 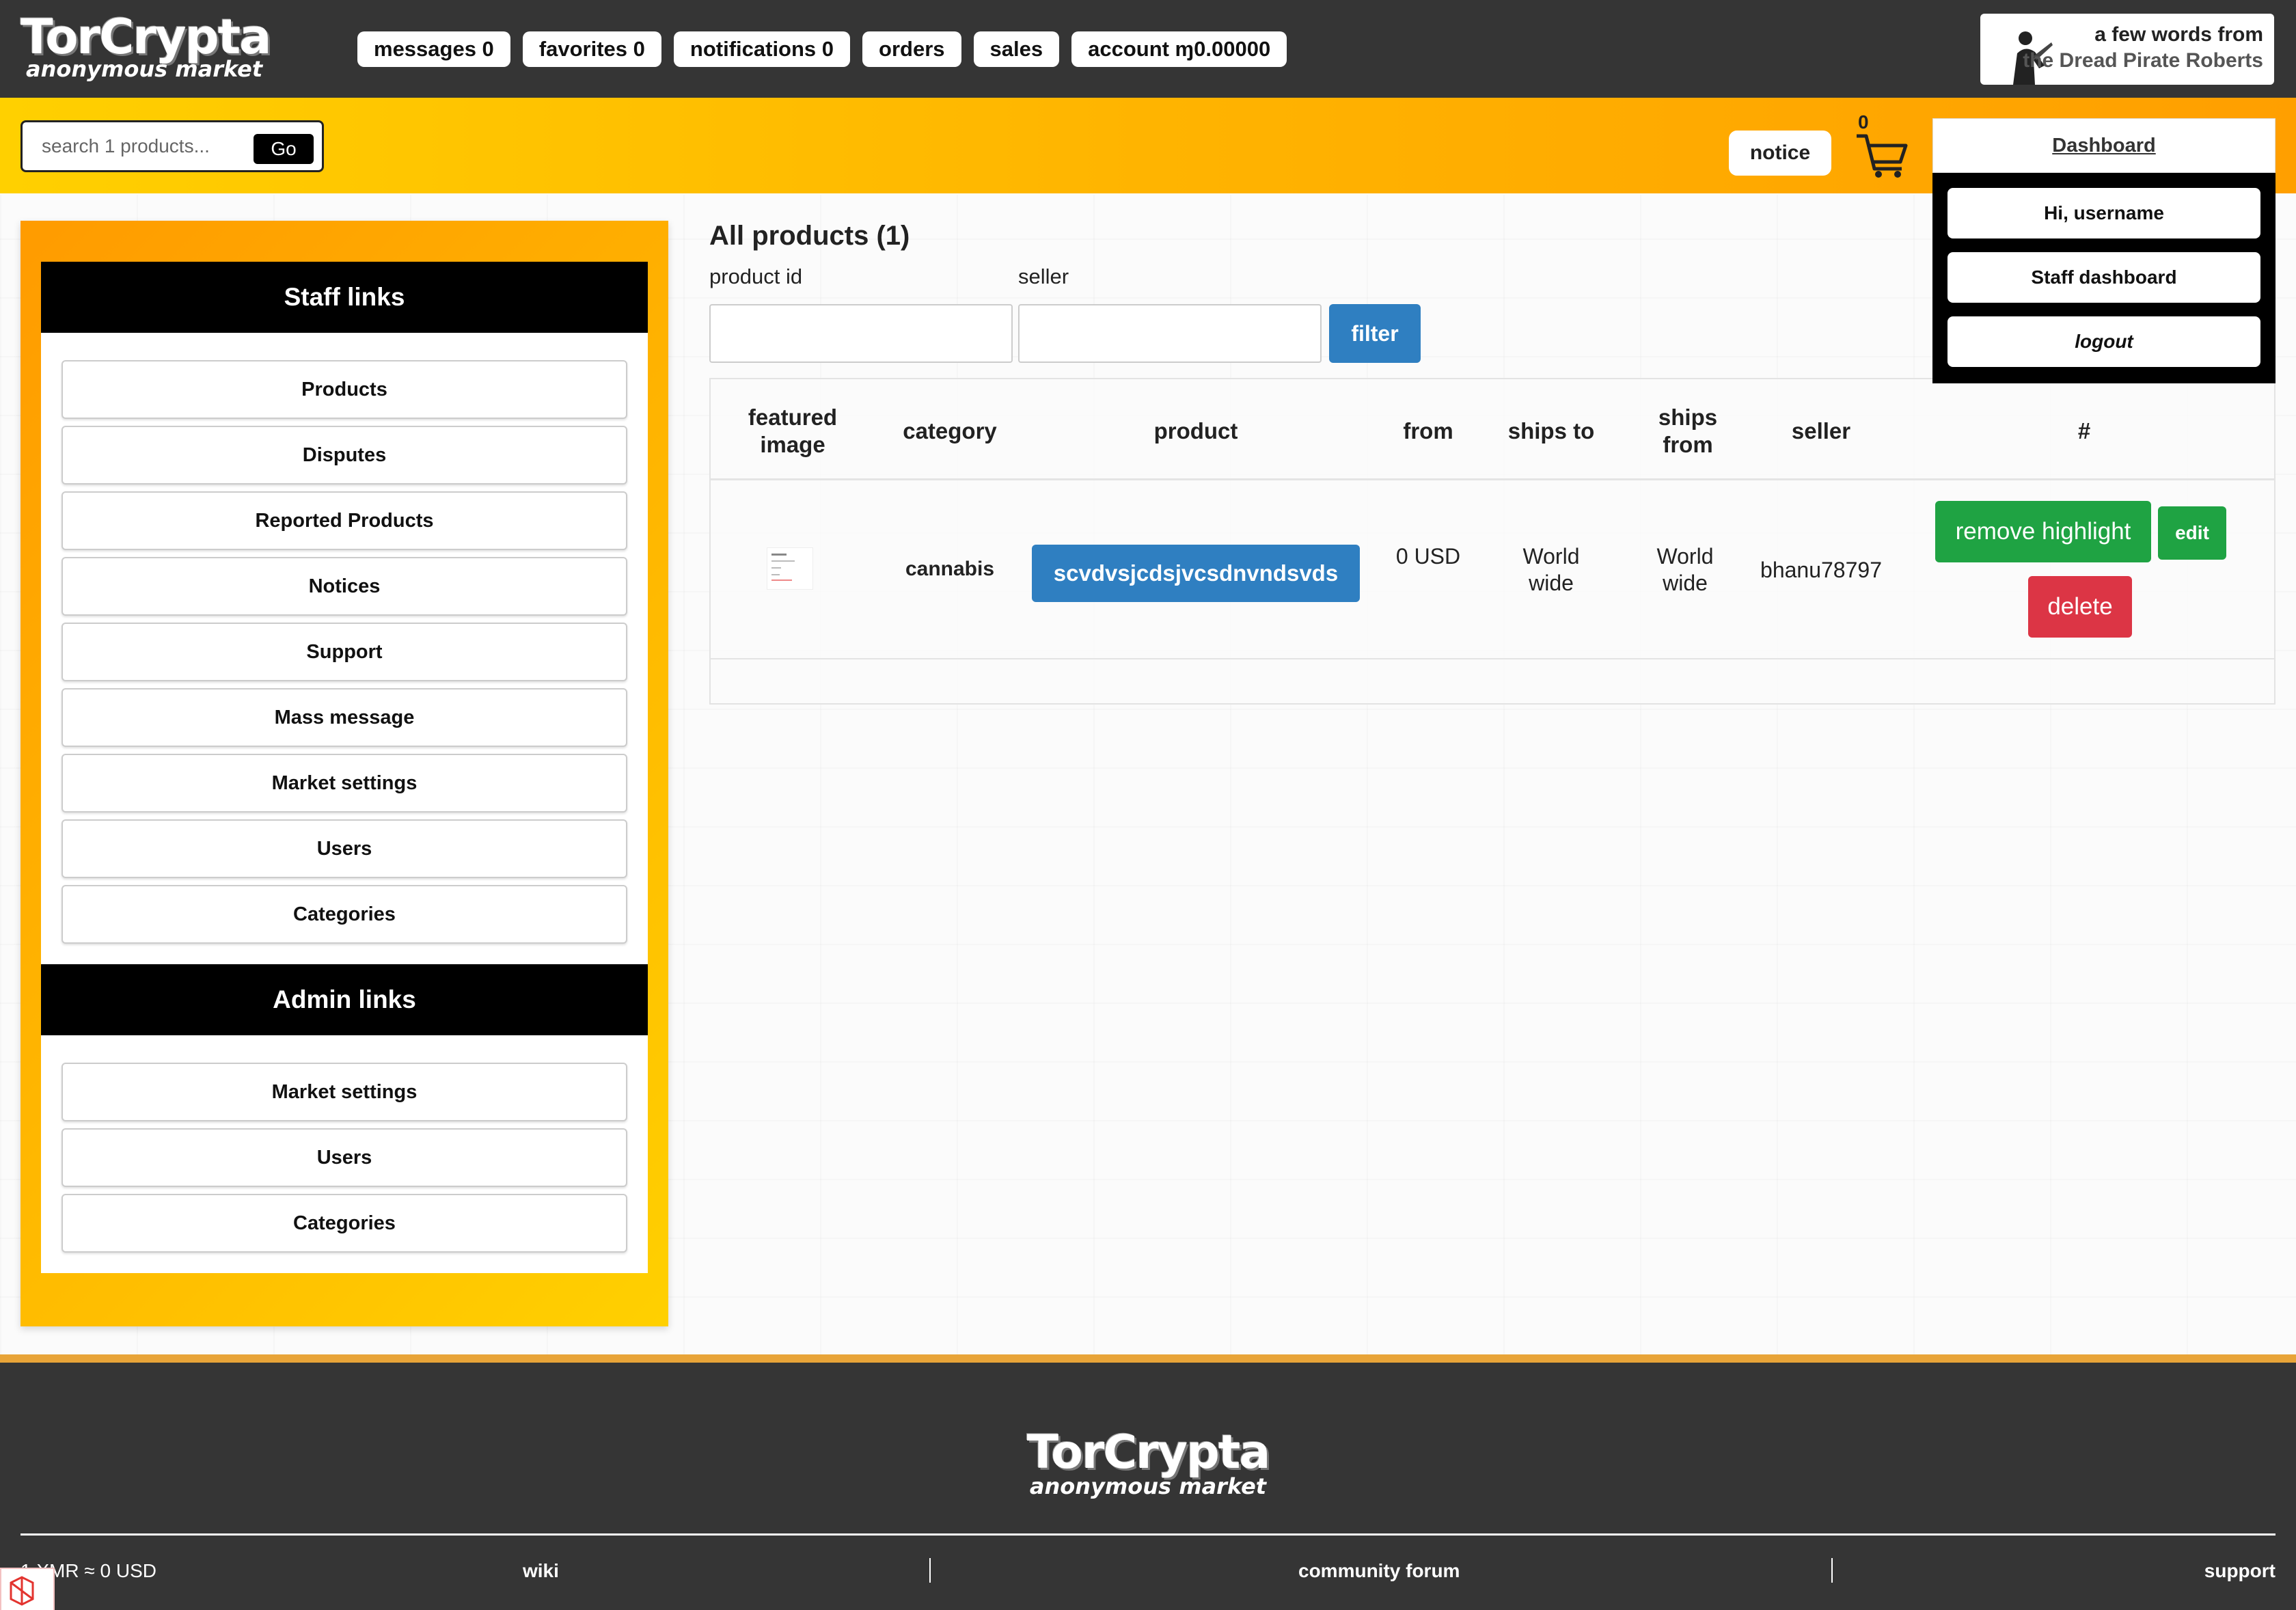 What do you see at coordinates (911, 49) in the screenshot?
I see `orders-link: orders` at bounding box center [911, 49].